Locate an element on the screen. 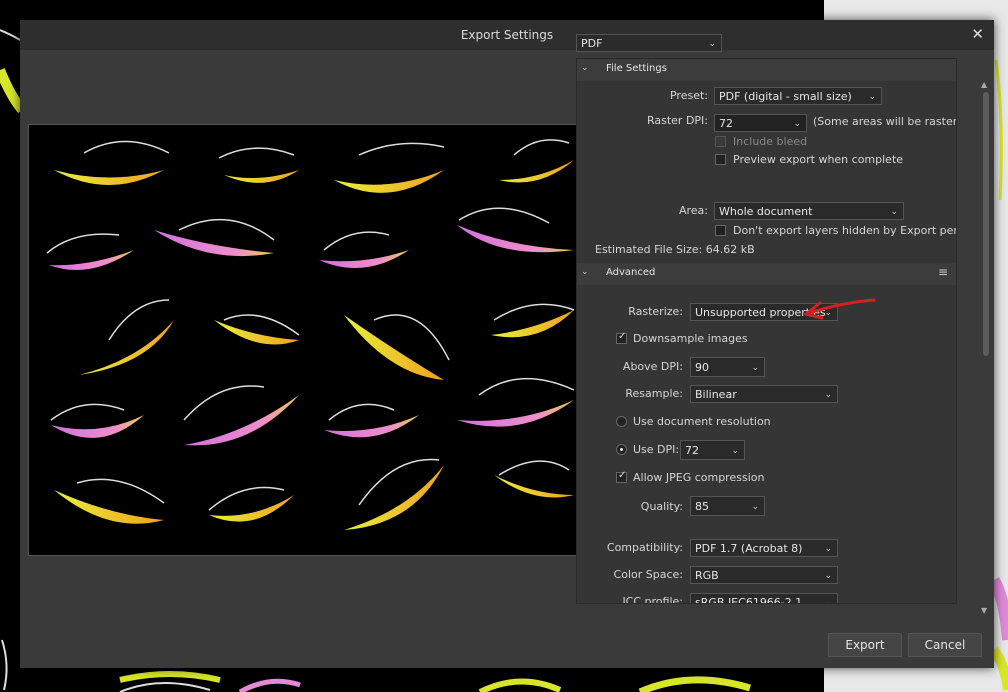 This screenshot has height=692, width=1008. color-space-dropdown: RGB ⌄ is located at coordinates (764, 575).